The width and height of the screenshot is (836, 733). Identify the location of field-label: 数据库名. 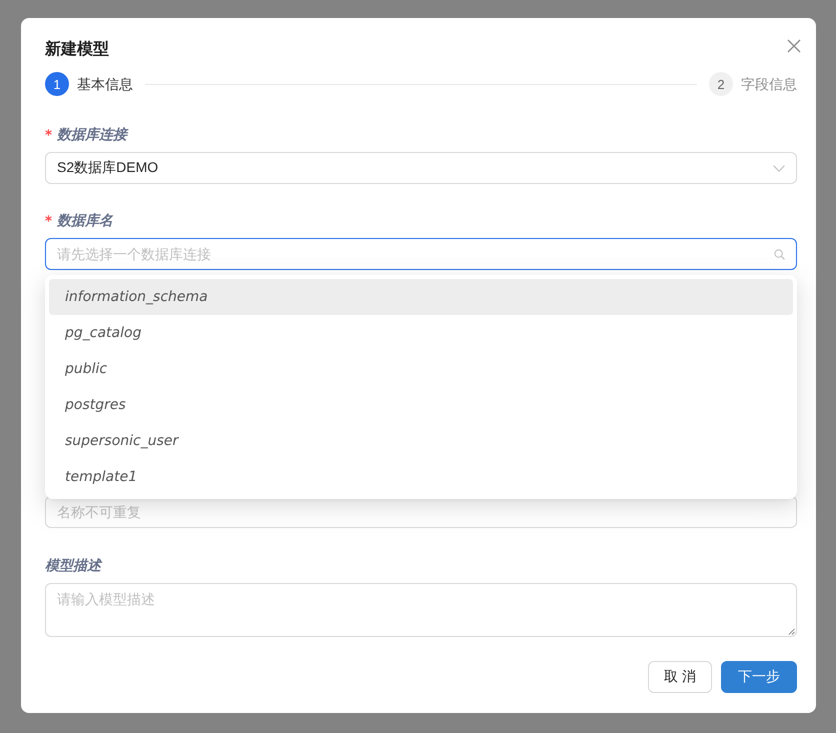
(85, 220).